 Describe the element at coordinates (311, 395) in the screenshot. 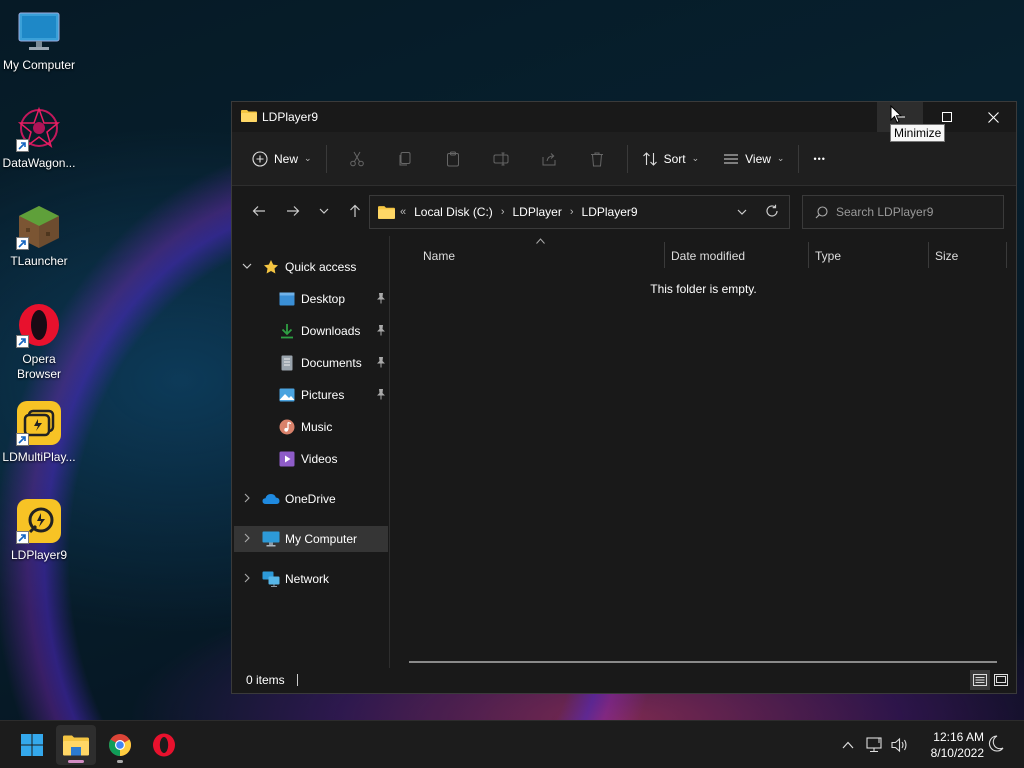

I see `nav-item-pictures: Pictures` at that location.